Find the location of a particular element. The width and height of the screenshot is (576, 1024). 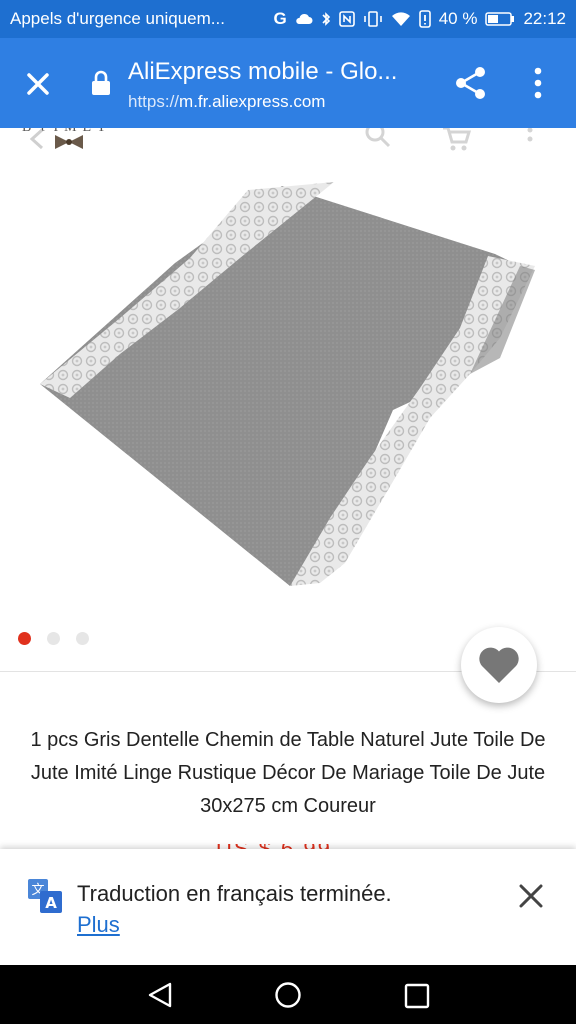

wifi-icon is located at coordinates (400, 19).